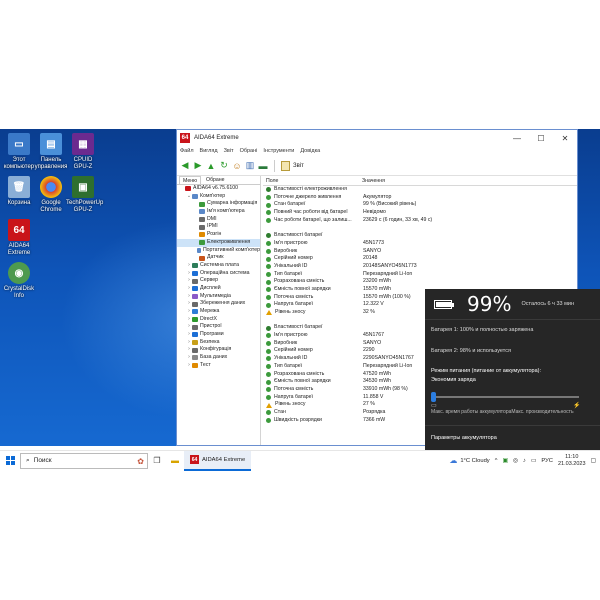 This screenshot has height=600, width=600. I want to click on taskbar-app-aida64: 64 AIDA64 Extreme, so click(218, 460).